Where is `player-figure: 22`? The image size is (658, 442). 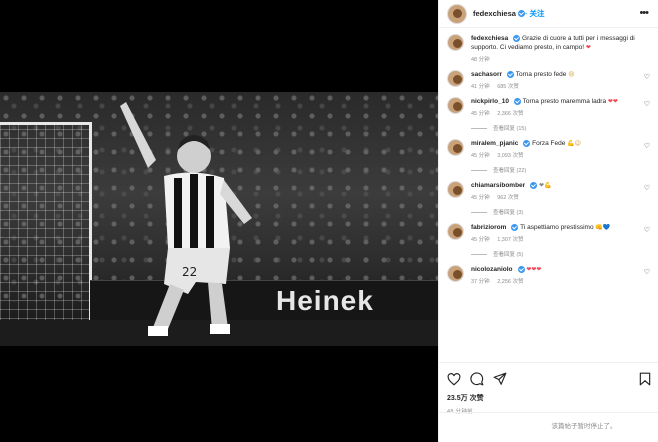 player-figure: 22 is located at coordinates (186, 219).